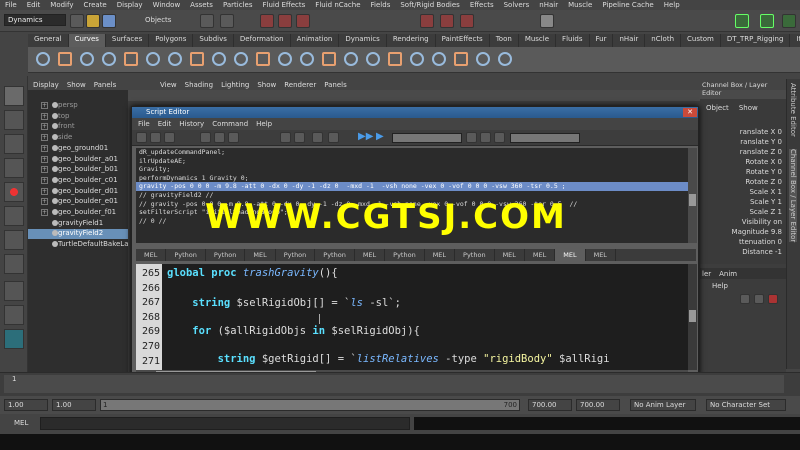  I want to click on outliner-item: + geo_boulder_f01, so click(78, 213).